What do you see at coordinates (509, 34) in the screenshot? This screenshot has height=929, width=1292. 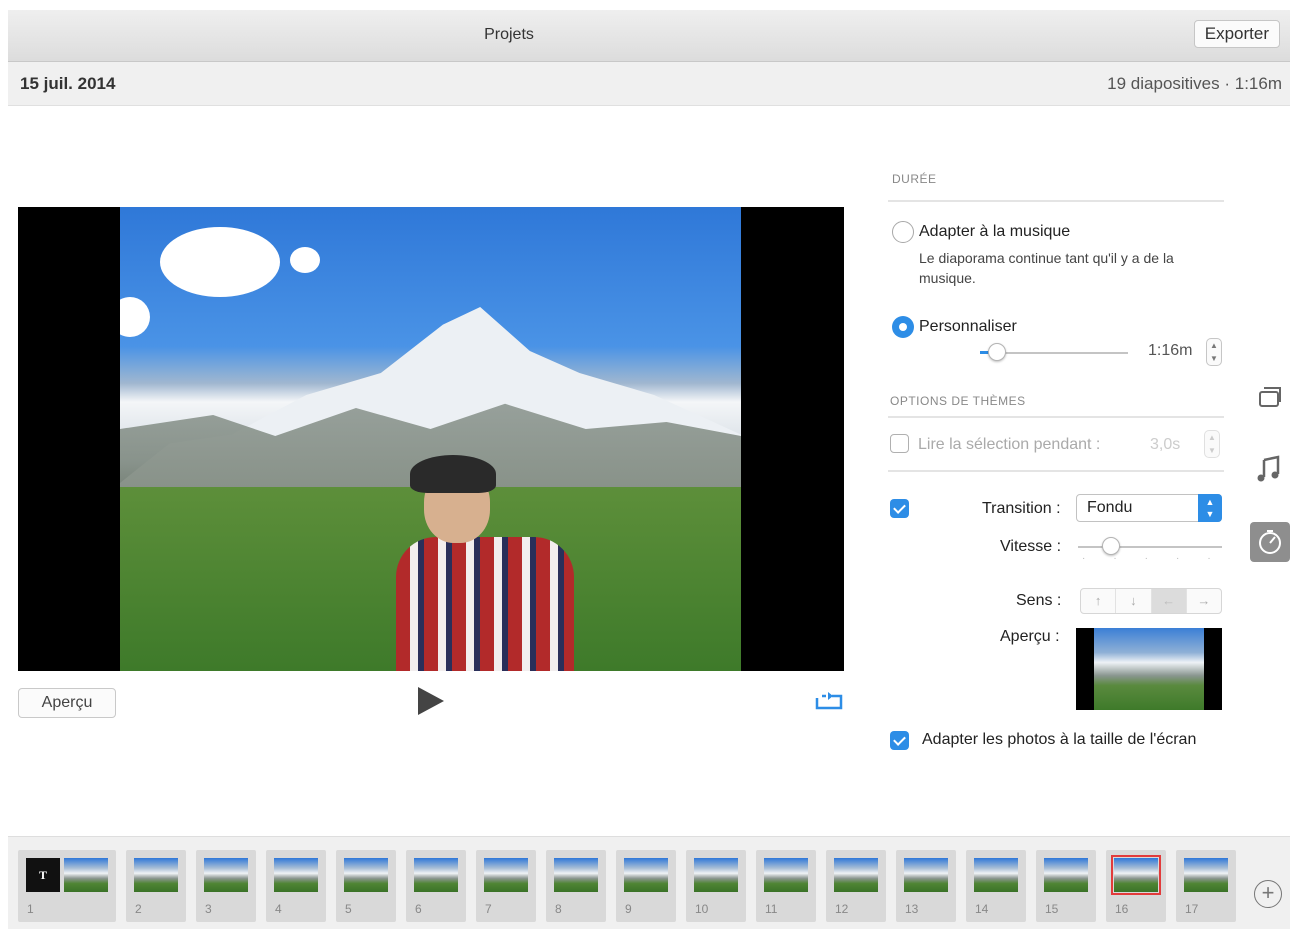 I see `toolbar-title: Projets` at bounding box center [509, 34].